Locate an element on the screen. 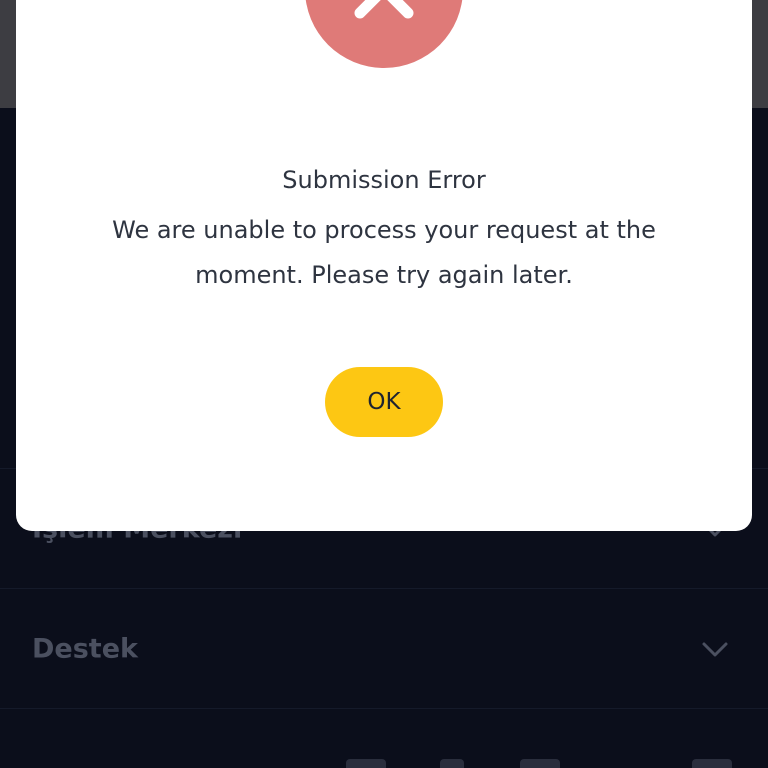 This screenshot has width=768, height=768. social-links-row is located at coordinates (384, 738).